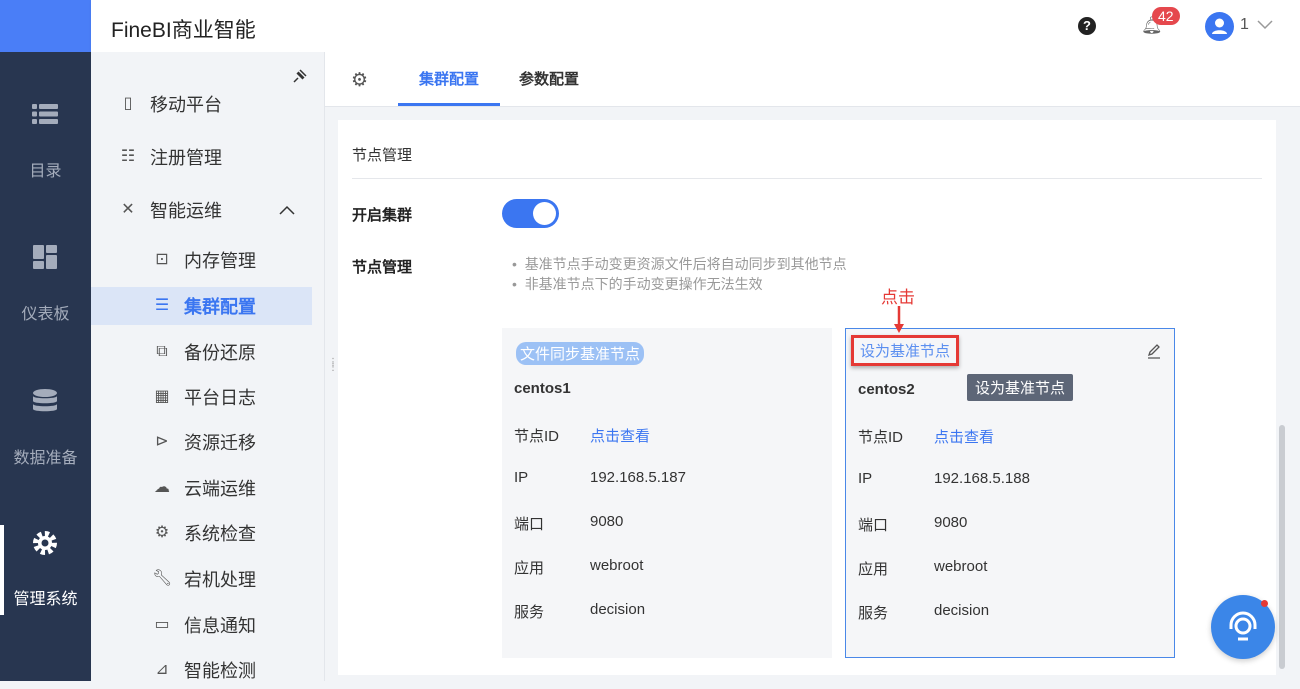  Describe the element at coordinates (865, 478) in the screenshot. I see `row-label: IP` at that location.